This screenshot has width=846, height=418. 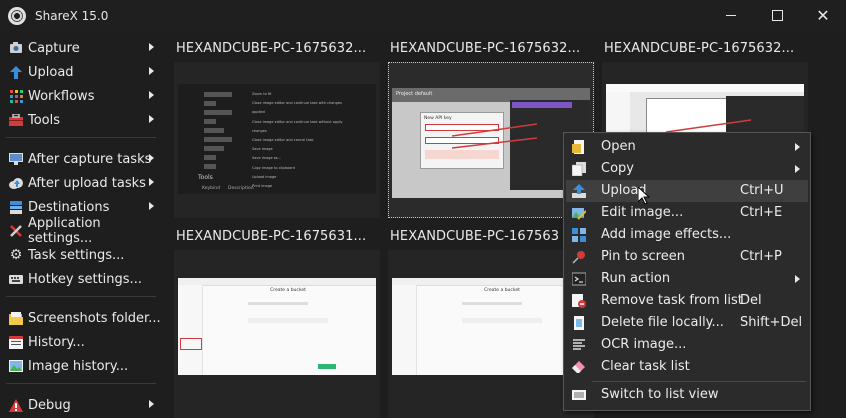 I want to click on menu-item-switch-to-list-view: Switch to list view, so click(x=687, y=395).